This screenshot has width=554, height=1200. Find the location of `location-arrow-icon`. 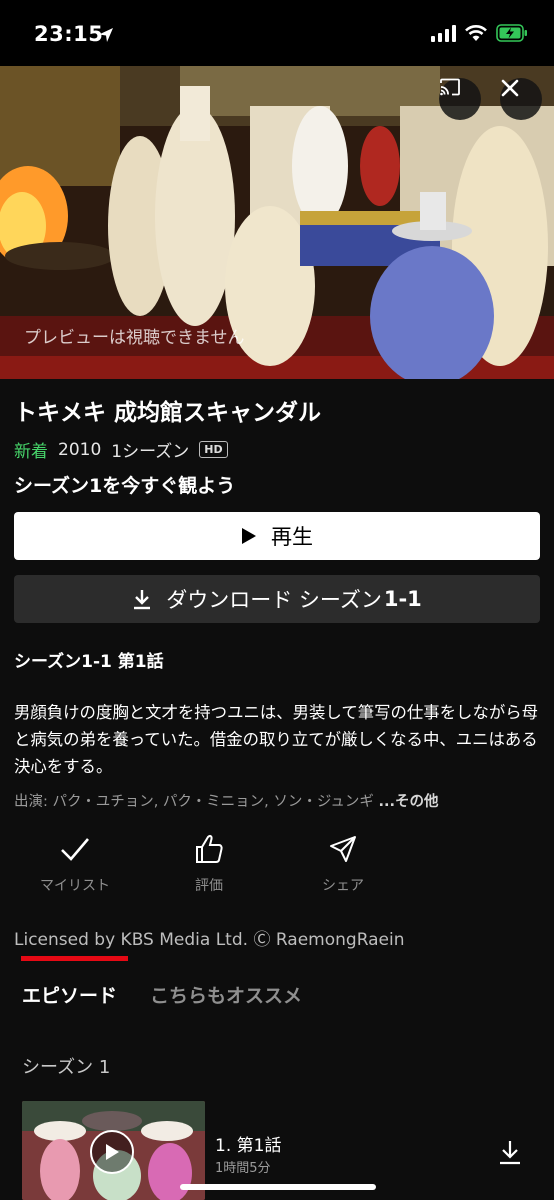

location-arrow-icon is located at coordinates (106, 35).